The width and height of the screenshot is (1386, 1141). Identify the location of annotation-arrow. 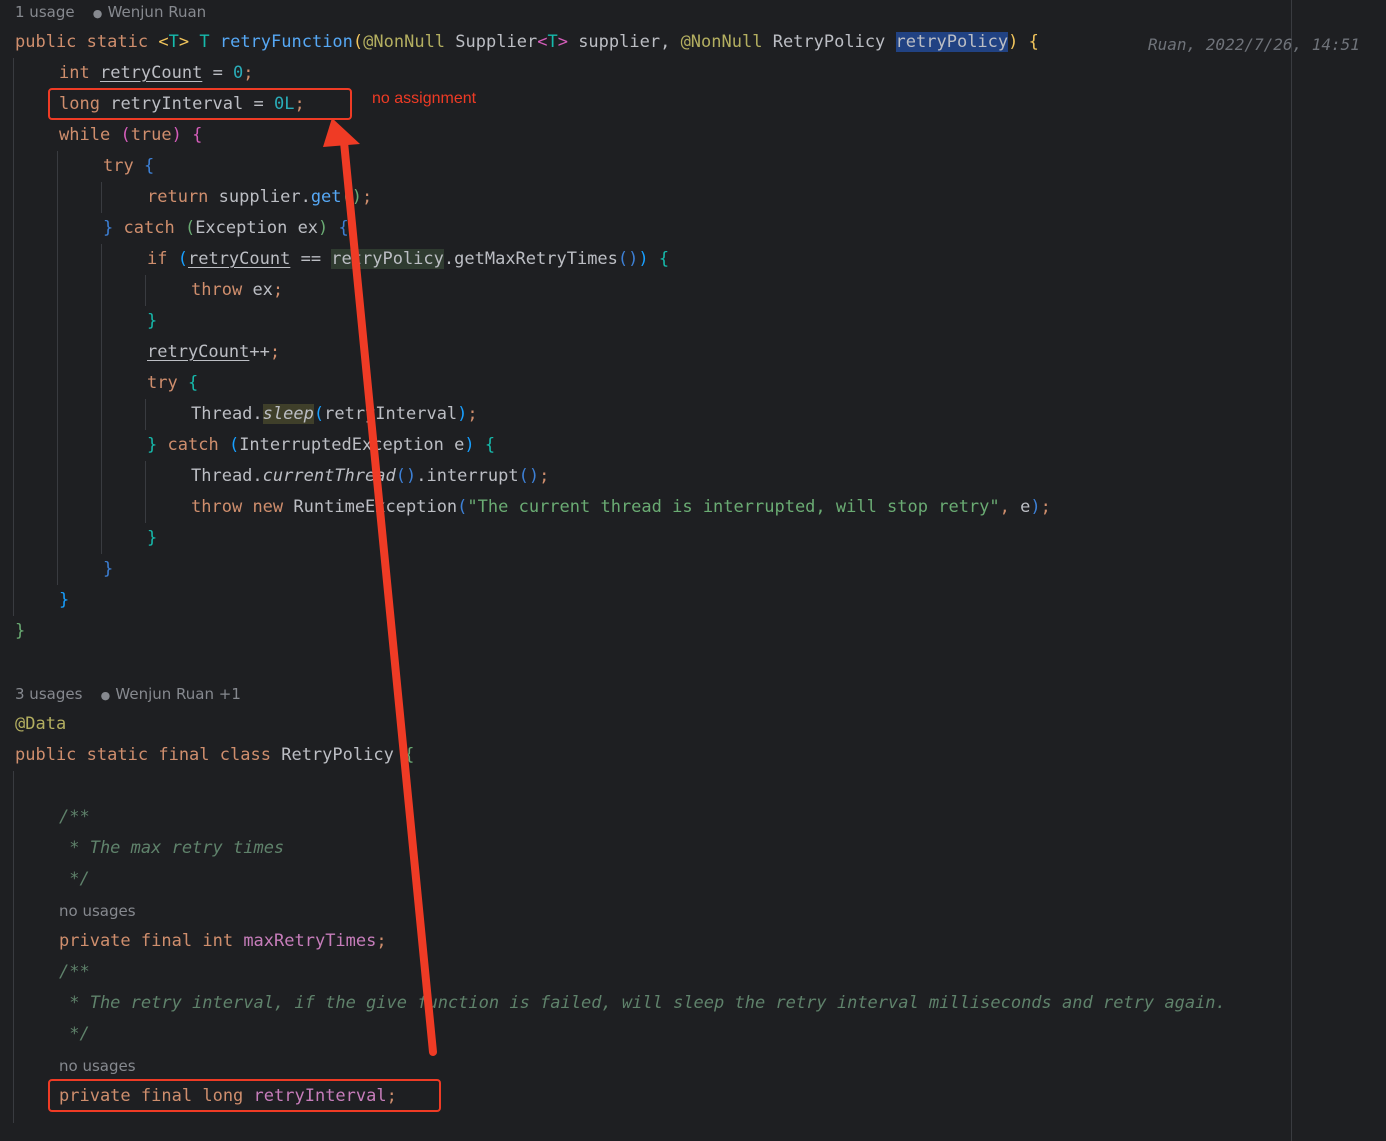
(380, 587).